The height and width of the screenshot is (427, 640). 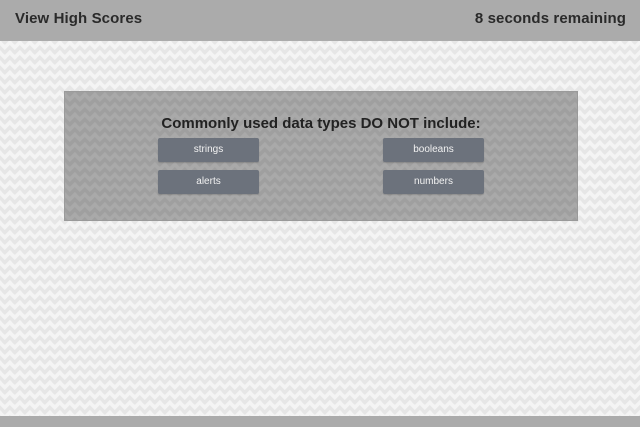 I want to click on answer-button-alerts: alerts, so click(x=208, y=182).